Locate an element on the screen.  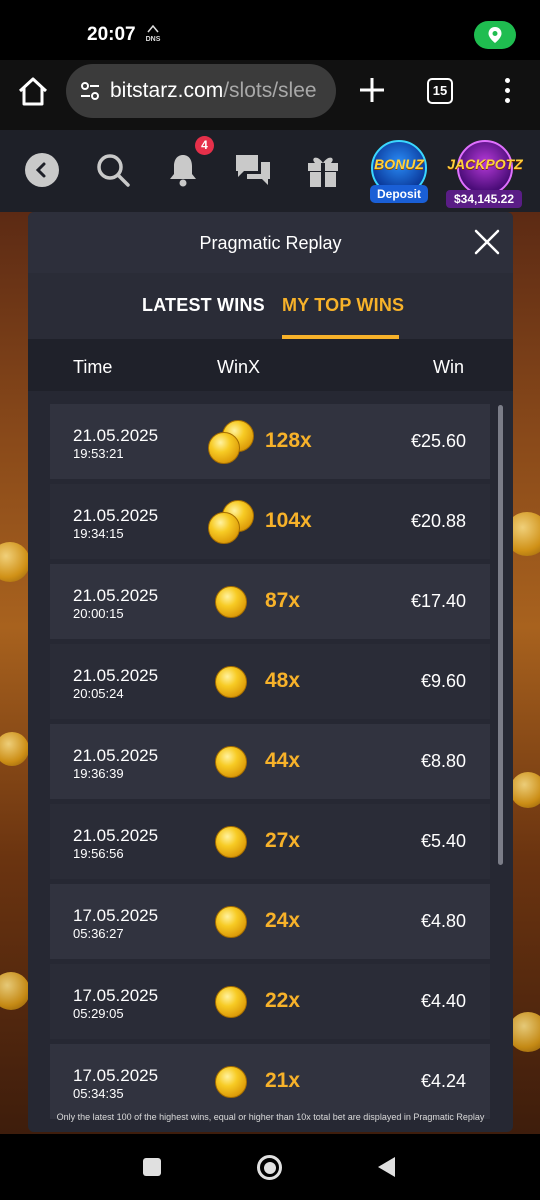
bonuz-label: BONUZ is located at coordinates (399, 164).